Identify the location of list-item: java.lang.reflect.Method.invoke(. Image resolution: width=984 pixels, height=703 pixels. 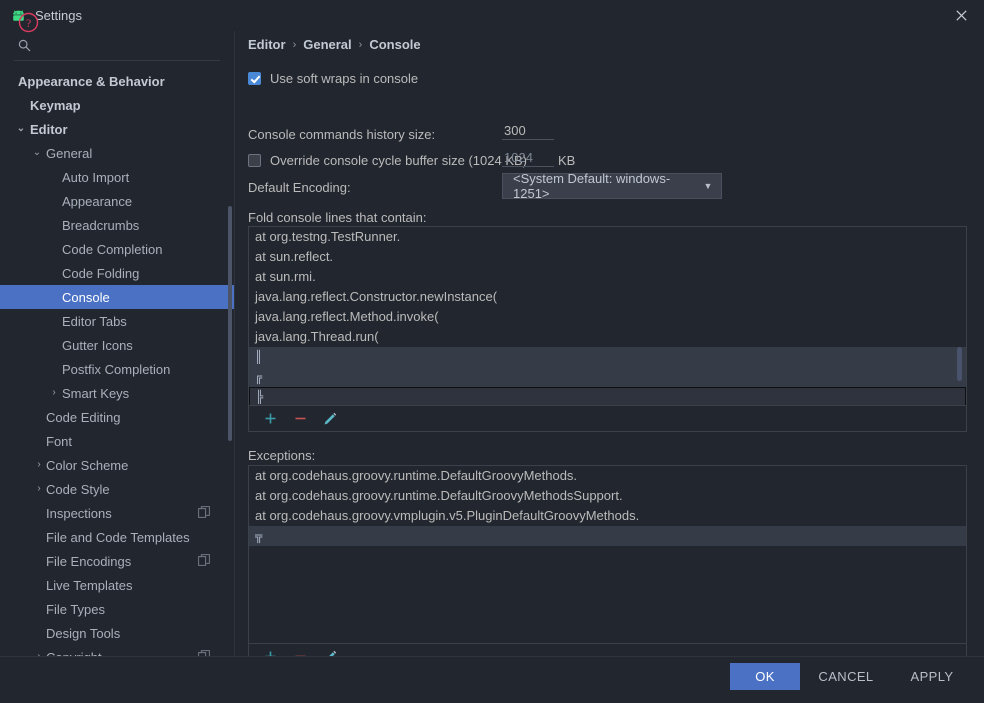
(607, 317).